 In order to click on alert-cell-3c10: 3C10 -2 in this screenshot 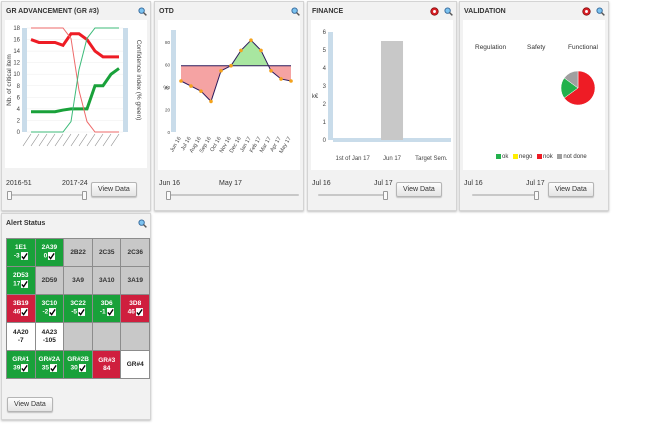, I will do `click(49, 308)`.